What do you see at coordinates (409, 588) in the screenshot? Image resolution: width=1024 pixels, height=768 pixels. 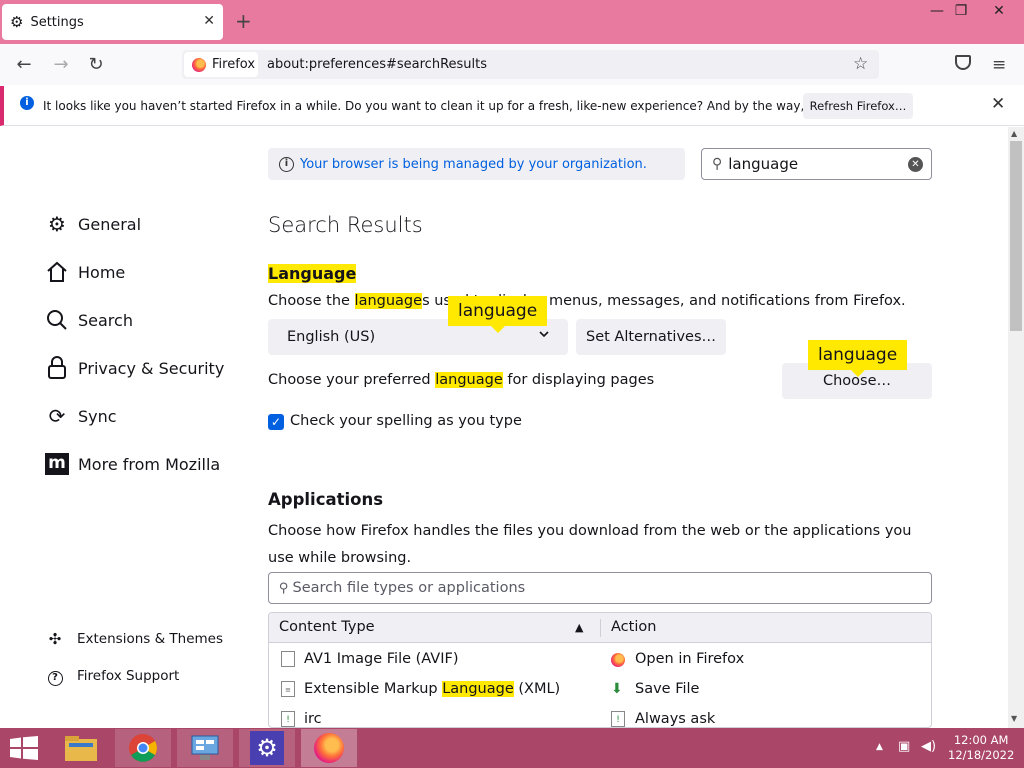 I see `applications-search-placeholder: Search file types or applications` at bounding box center [409, 588].